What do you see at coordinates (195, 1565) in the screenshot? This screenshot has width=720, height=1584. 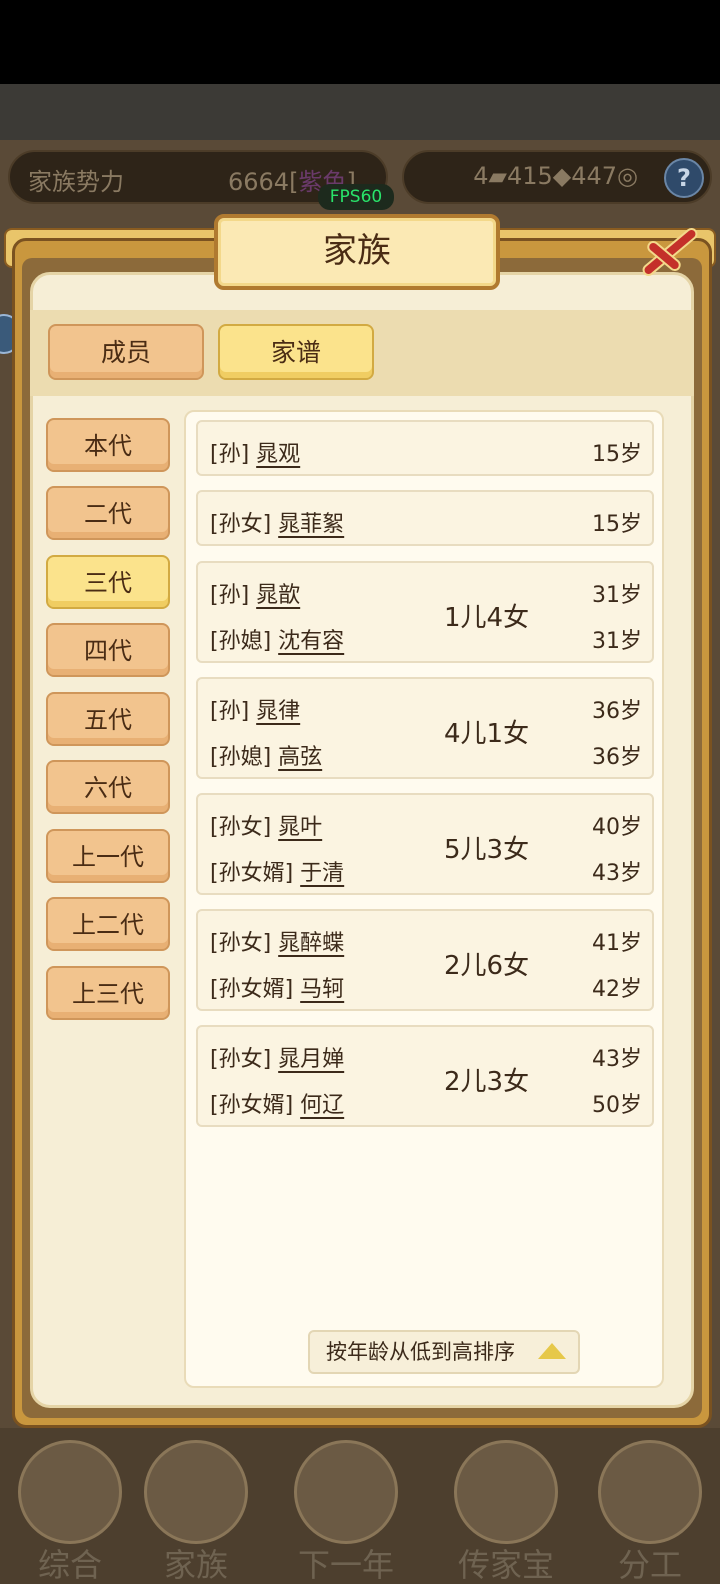 I see `nav-label: 家族` at bounding box center [195, 1565].